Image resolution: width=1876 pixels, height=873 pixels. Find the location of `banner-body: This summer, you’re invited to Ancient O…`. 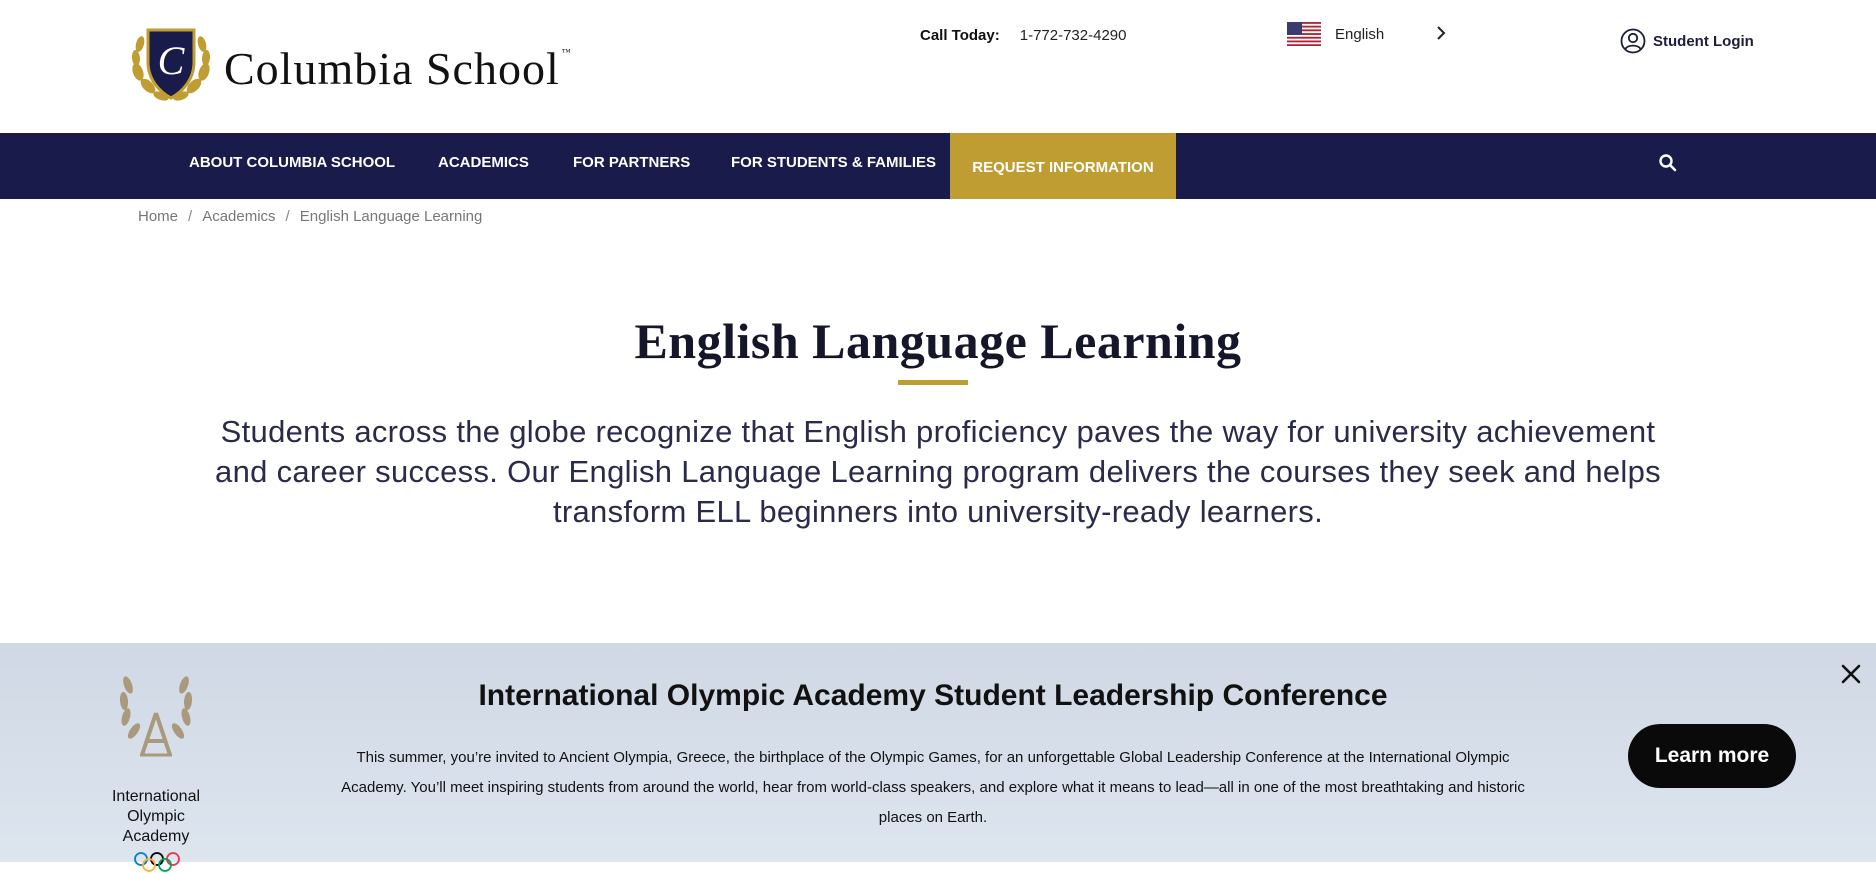

banner-body: This summer, you’re invited to Ancient O… is located at coordinates (933, 787).